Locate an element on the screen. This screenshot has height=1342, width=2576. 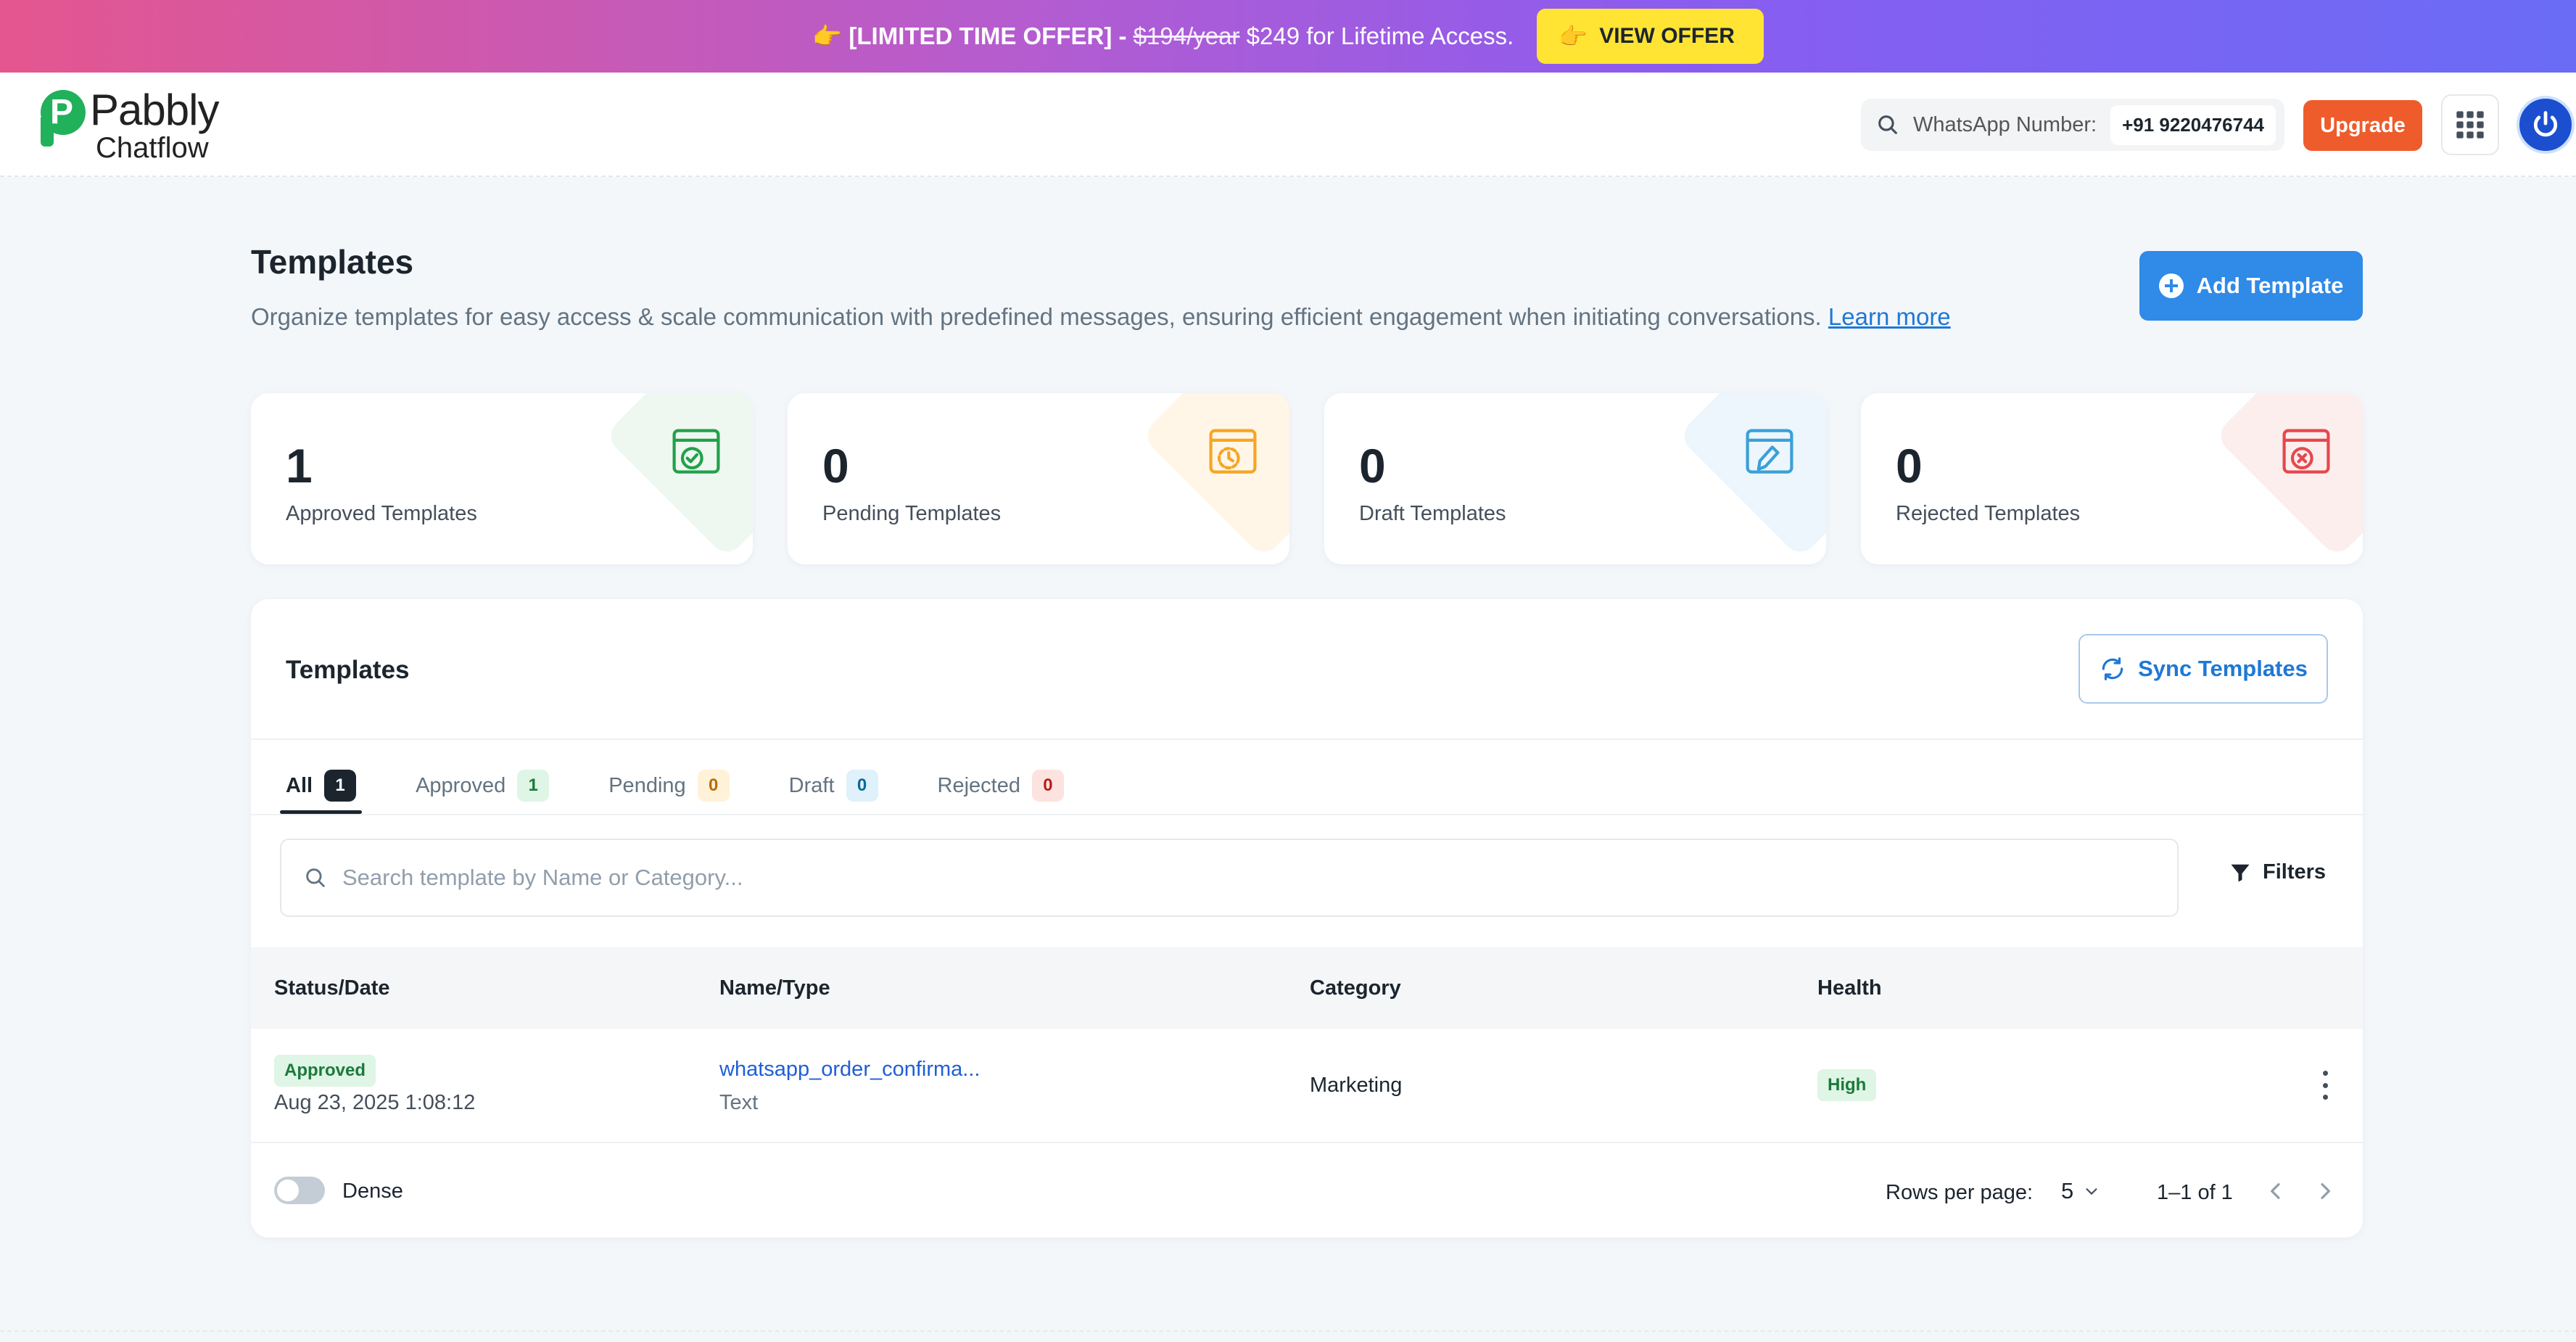
stat-value: 1 is located at coordinates (299, 466).